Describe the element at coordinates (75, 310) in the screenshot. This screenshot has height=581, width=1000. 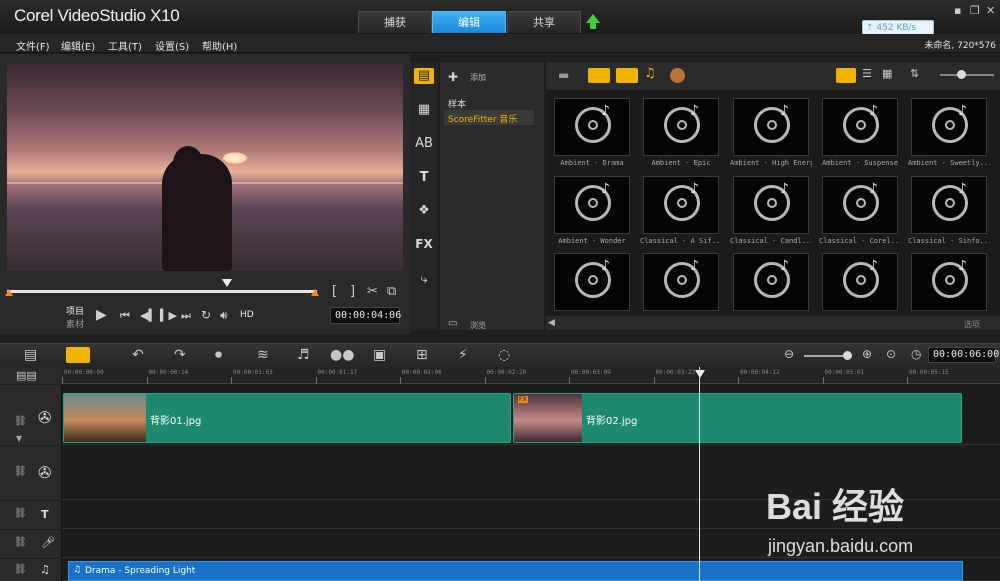
I see `mode-project: 项目` at that location.